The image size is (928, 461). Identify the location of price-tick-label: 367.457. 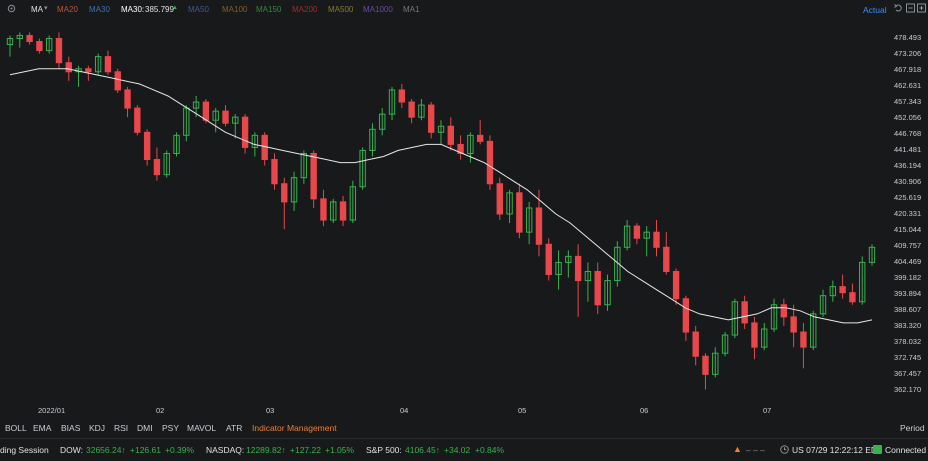
(908, 373).